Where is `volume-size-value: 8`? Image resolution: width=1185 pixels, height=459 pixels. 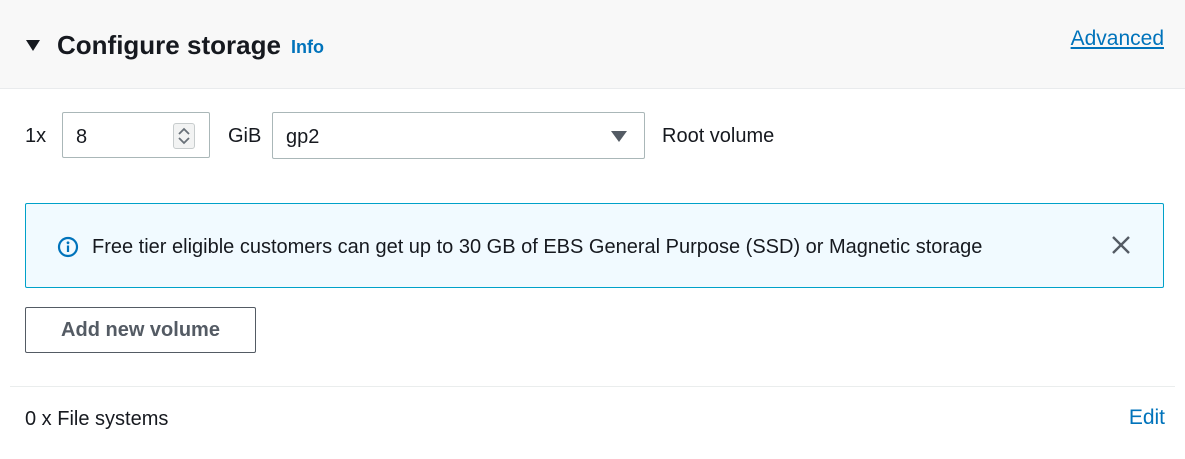
volume-size-value: 8 is located at coordinates (82, 137).